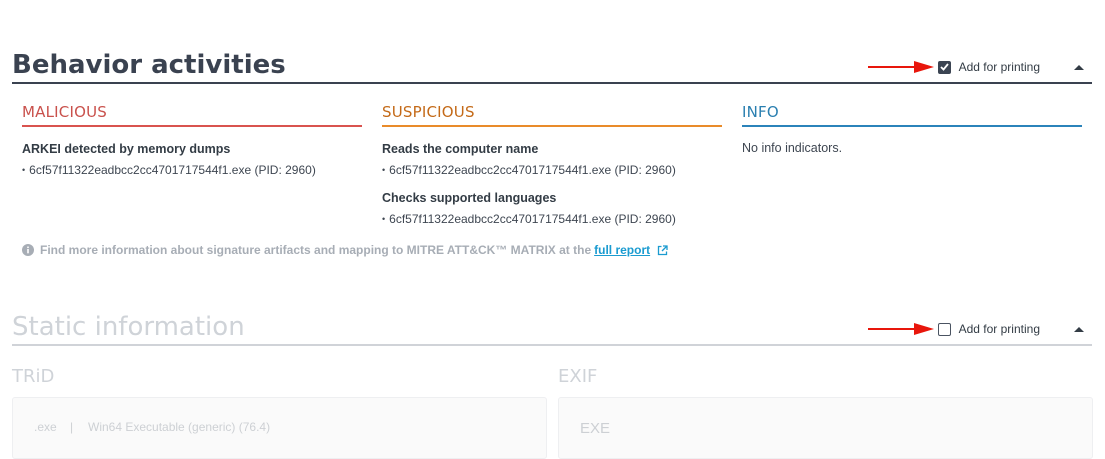 The width and height of the screenshot is (1105, 459). What do you see at coordinates (552, 198) in the screenshot?
I see `indicator-title: Checks supported languages` at bounding box center [552, 198].